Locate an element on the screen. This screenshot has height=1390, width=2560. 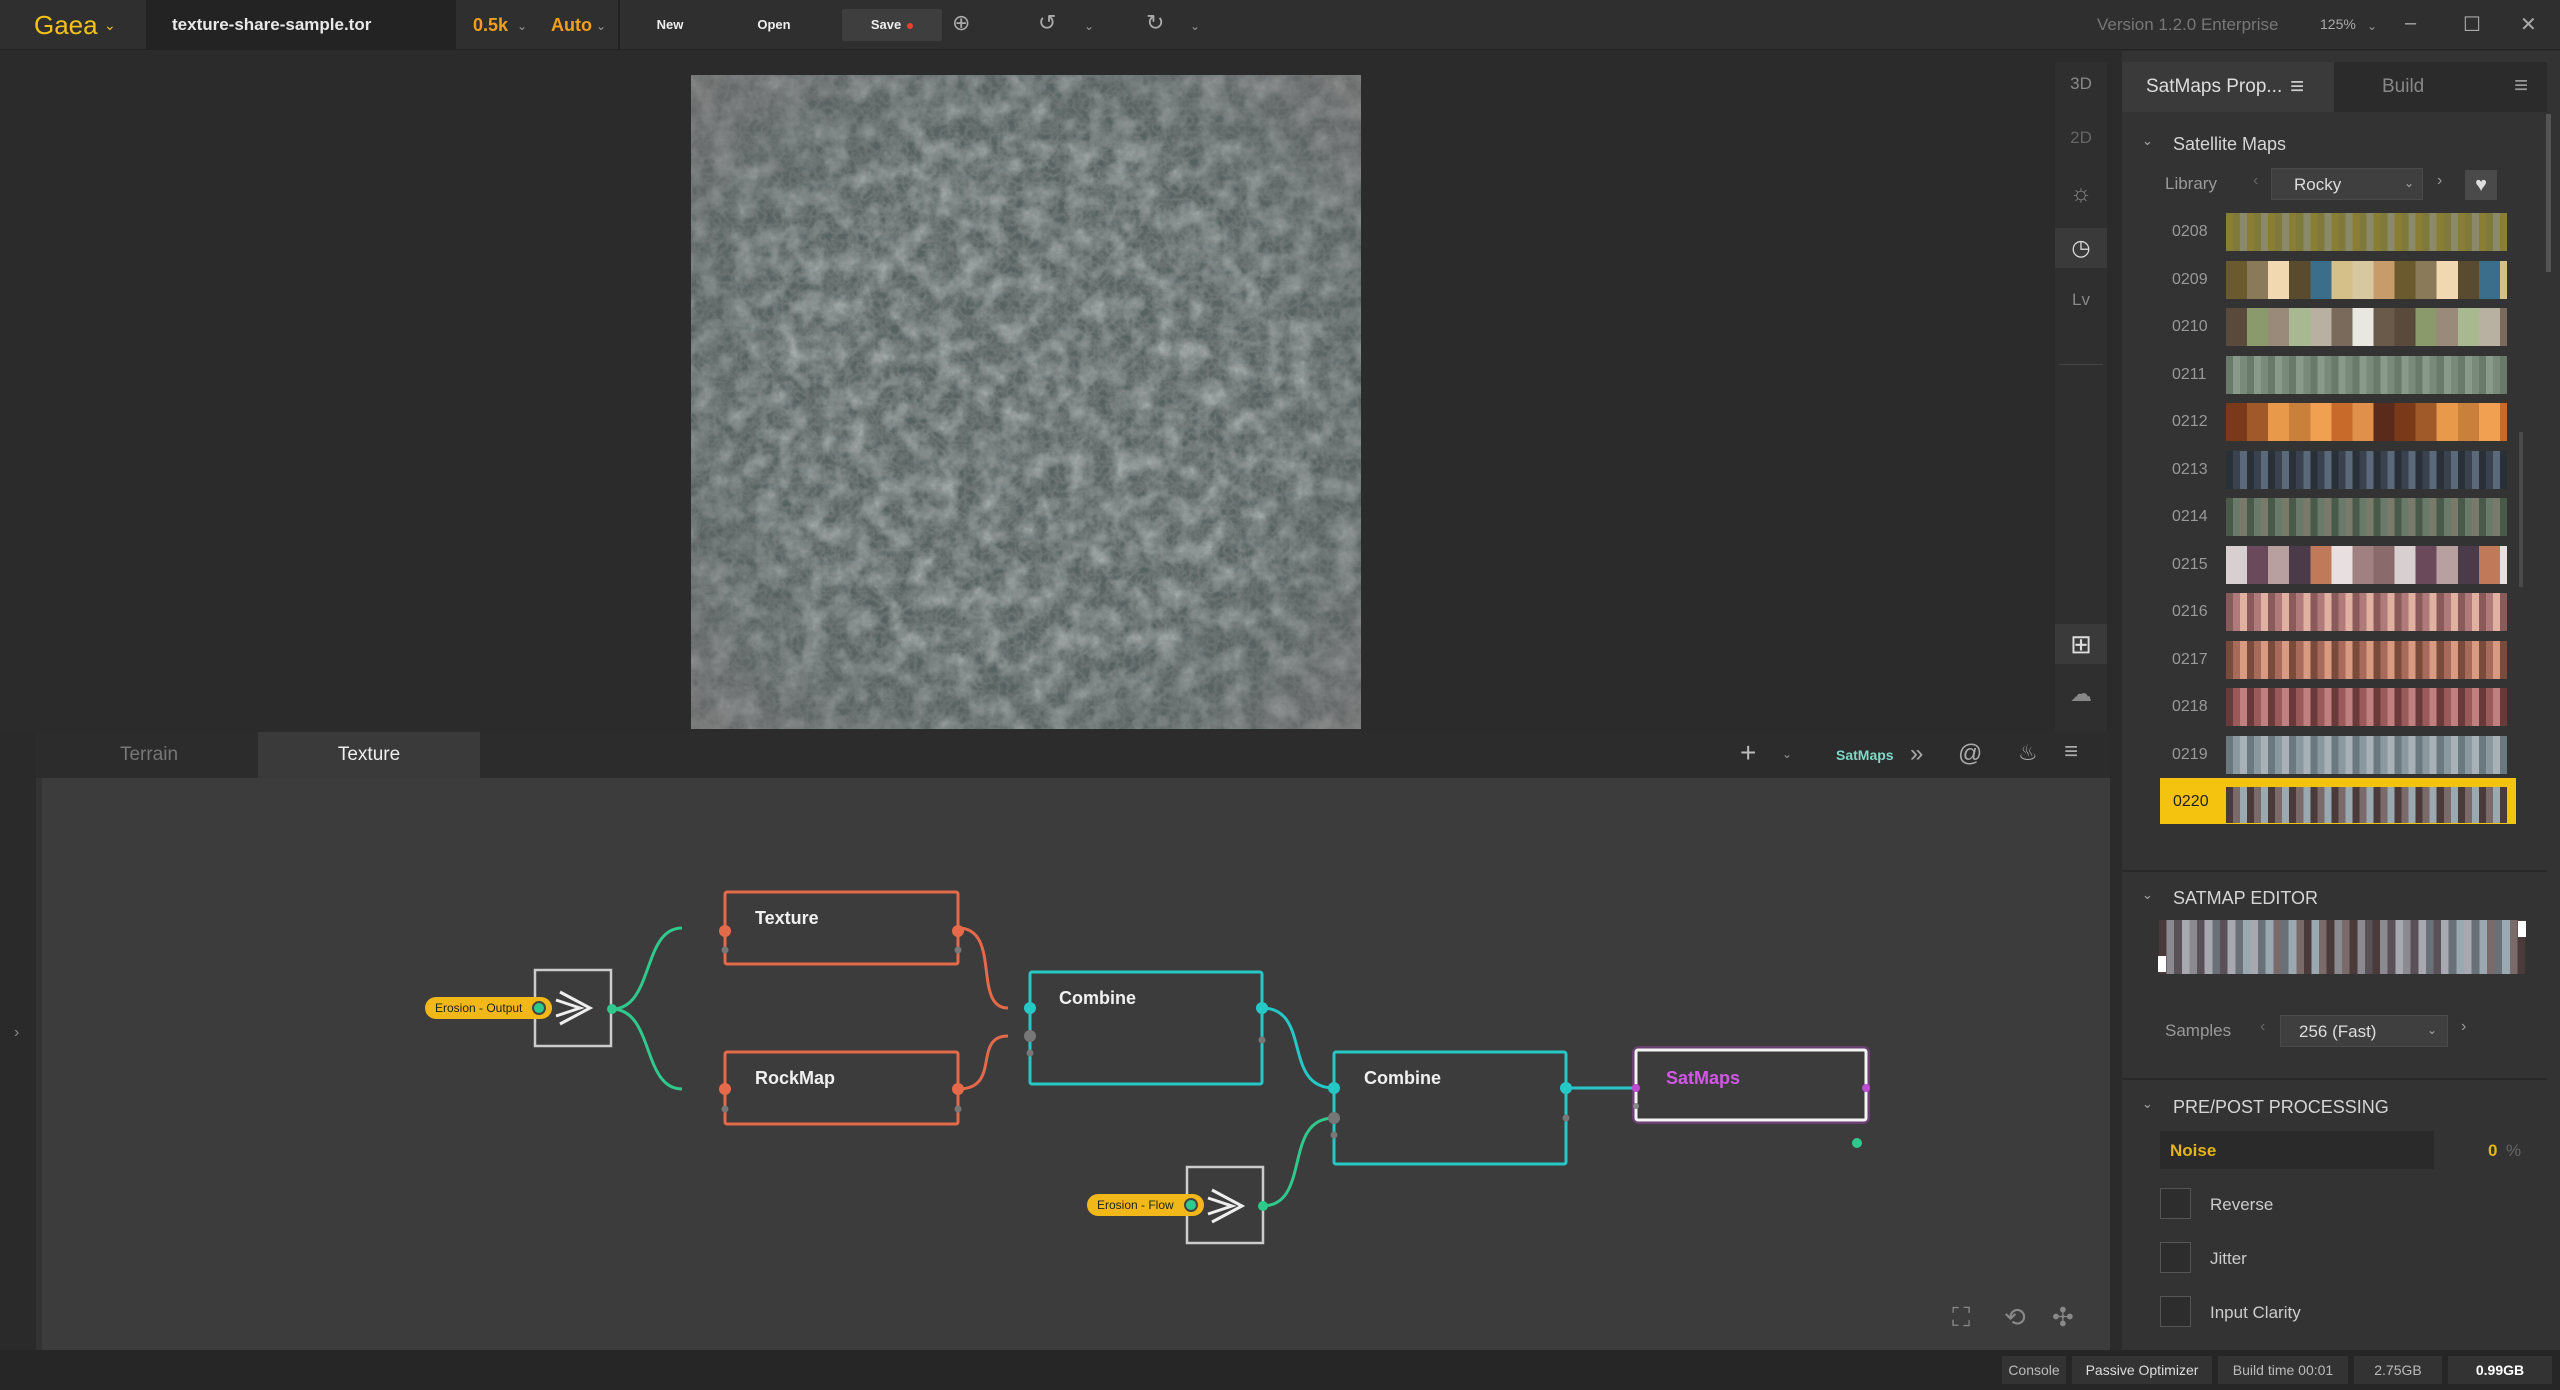
cloud-icon: ☁ is located at coordinates (2081, 694).